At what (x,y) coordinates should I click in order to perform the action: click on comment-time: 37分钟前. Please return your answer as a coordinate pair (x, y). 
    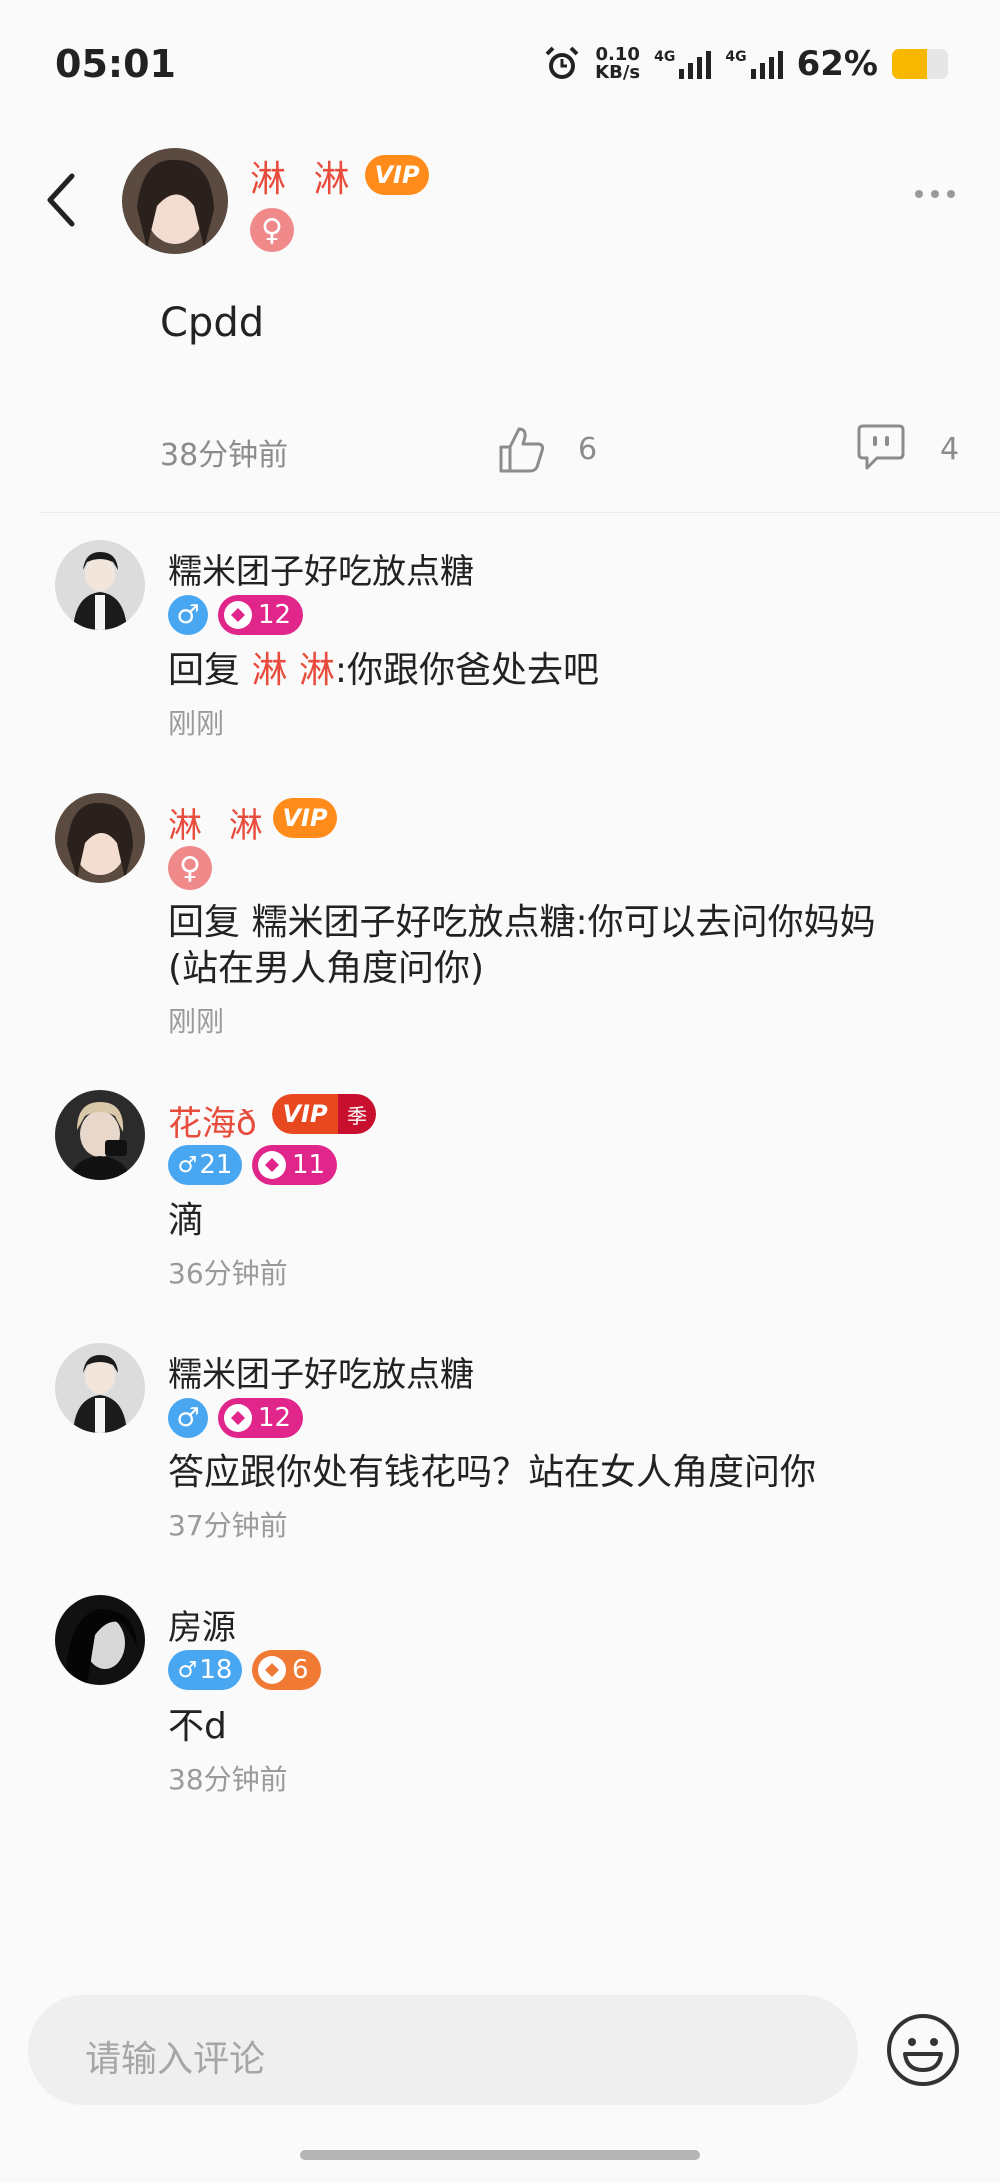
    Looking at the image, I should click on (228, 1525).